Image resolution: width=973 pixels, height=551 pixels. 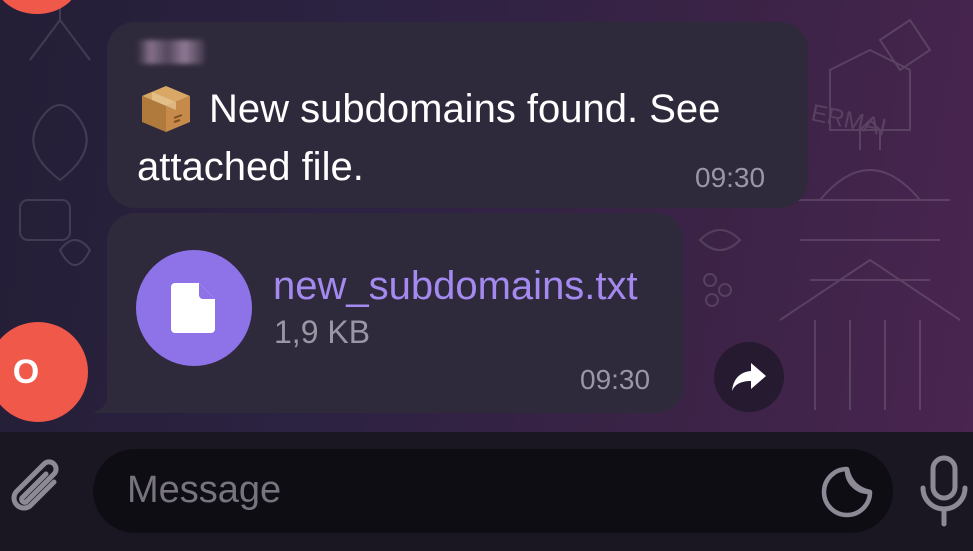 I want to click on paperclip-icon, so click(x=38, y=489).